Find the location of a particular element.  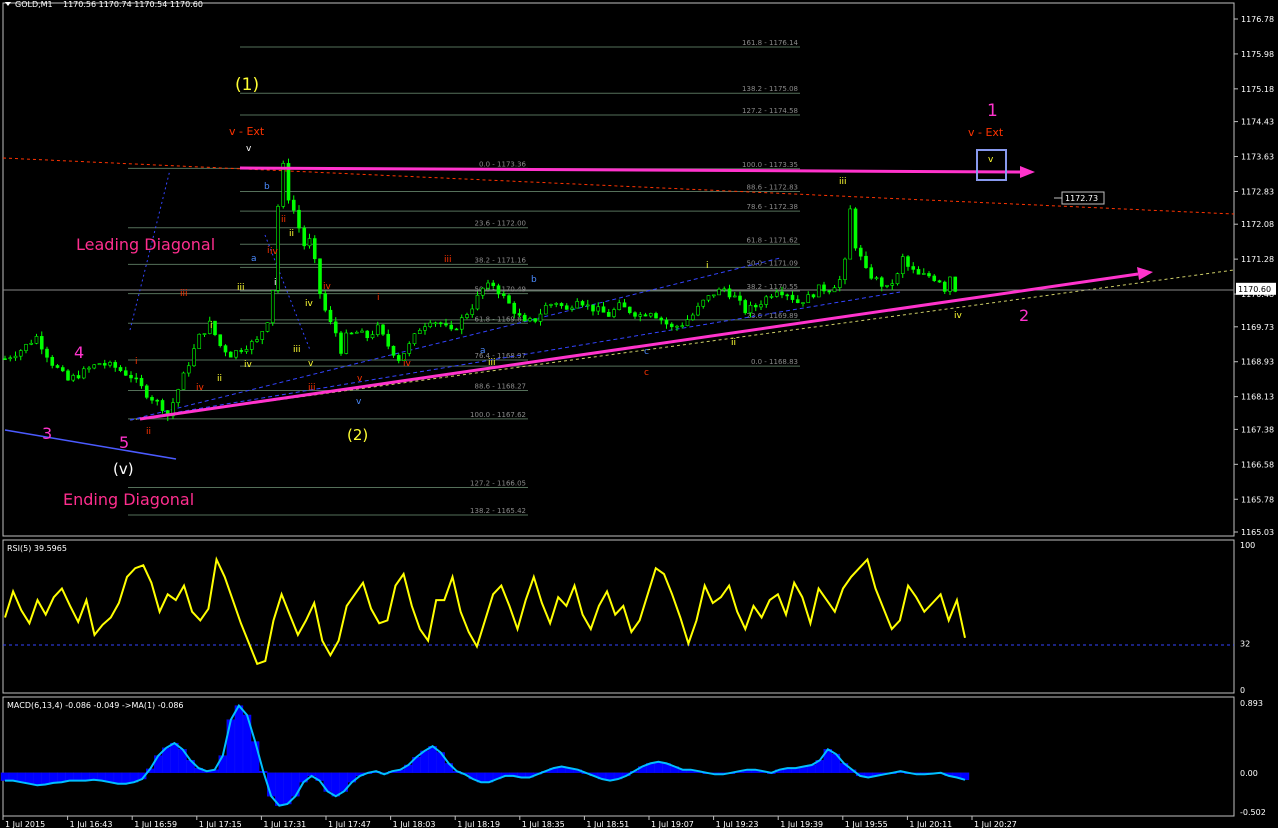

fib-level-label: 61.8 - 1171.62 is located at coordinates (772, 240).